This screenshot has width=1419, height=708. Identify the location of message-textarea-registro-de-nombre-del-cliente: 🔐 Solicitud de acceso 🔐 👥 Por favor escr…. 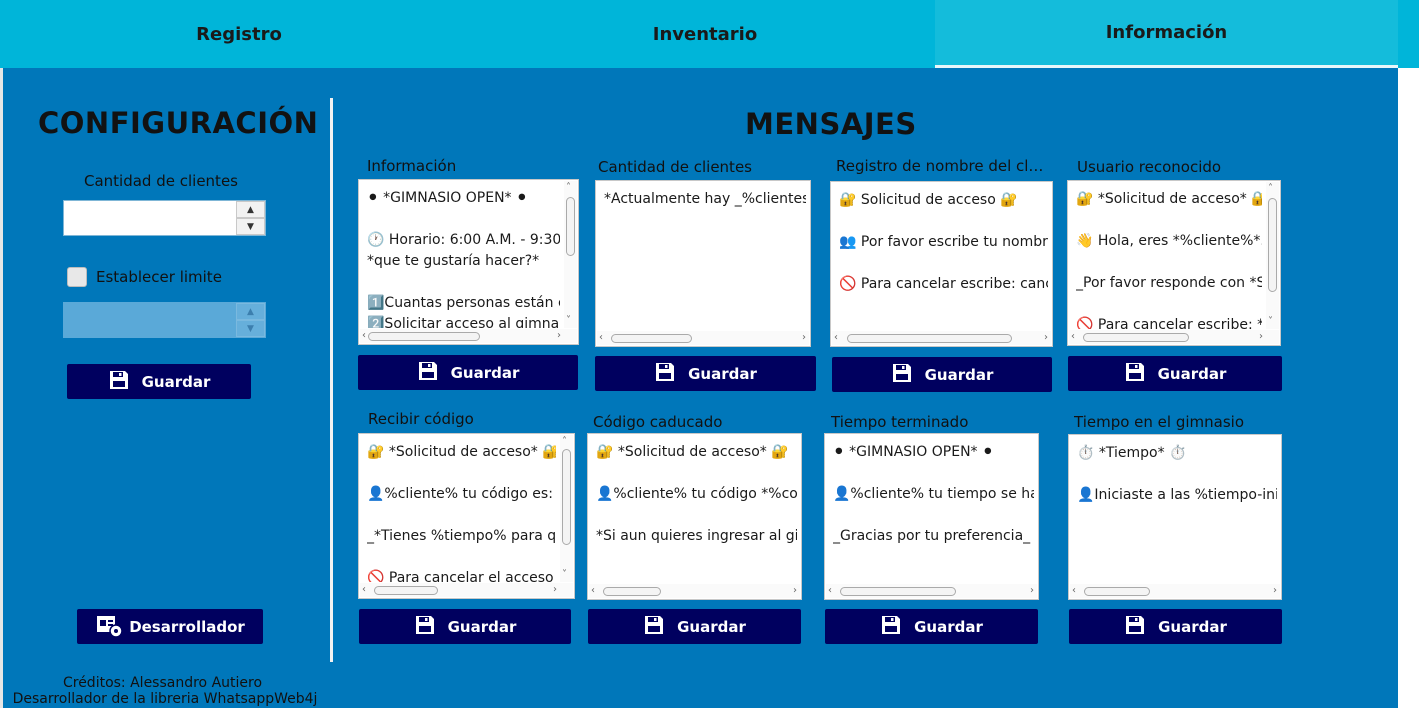
(941, 264).